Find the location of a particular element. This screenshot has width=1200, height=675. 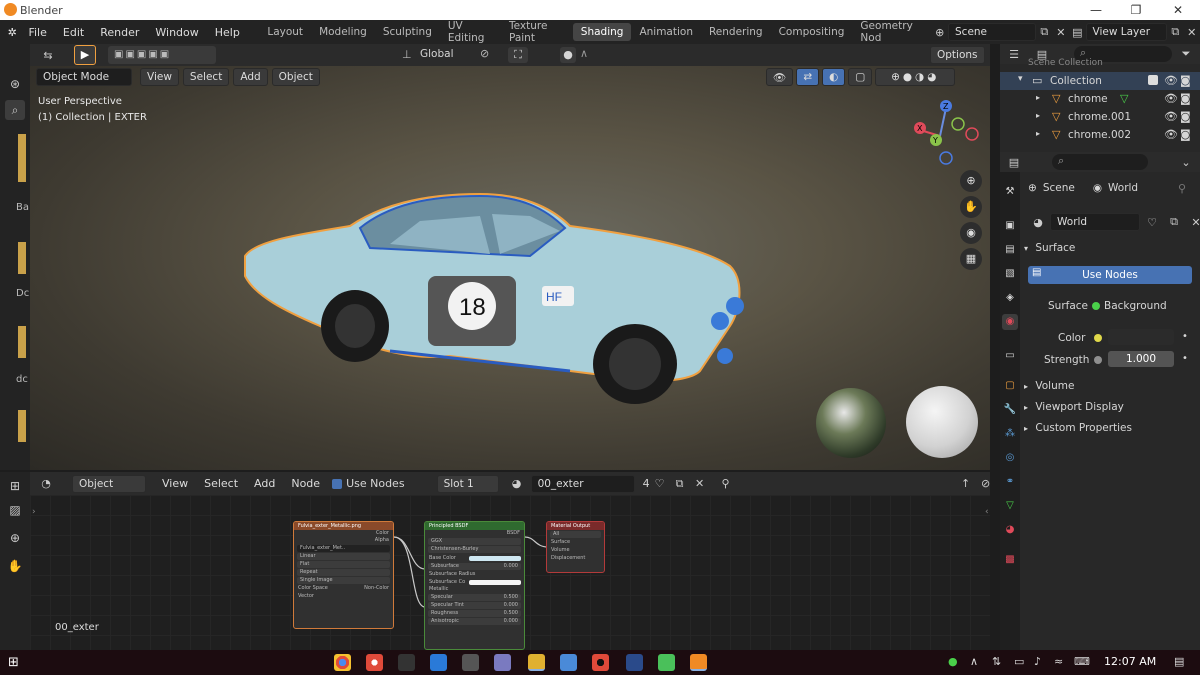

scene-tab-icon: ◈ is located at coordinates (1010, 298).